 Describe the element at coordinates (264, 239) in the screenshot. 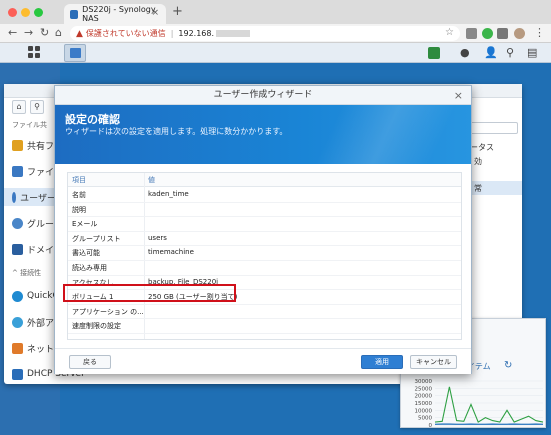

I see `table-row: グループリスト users` at that location.